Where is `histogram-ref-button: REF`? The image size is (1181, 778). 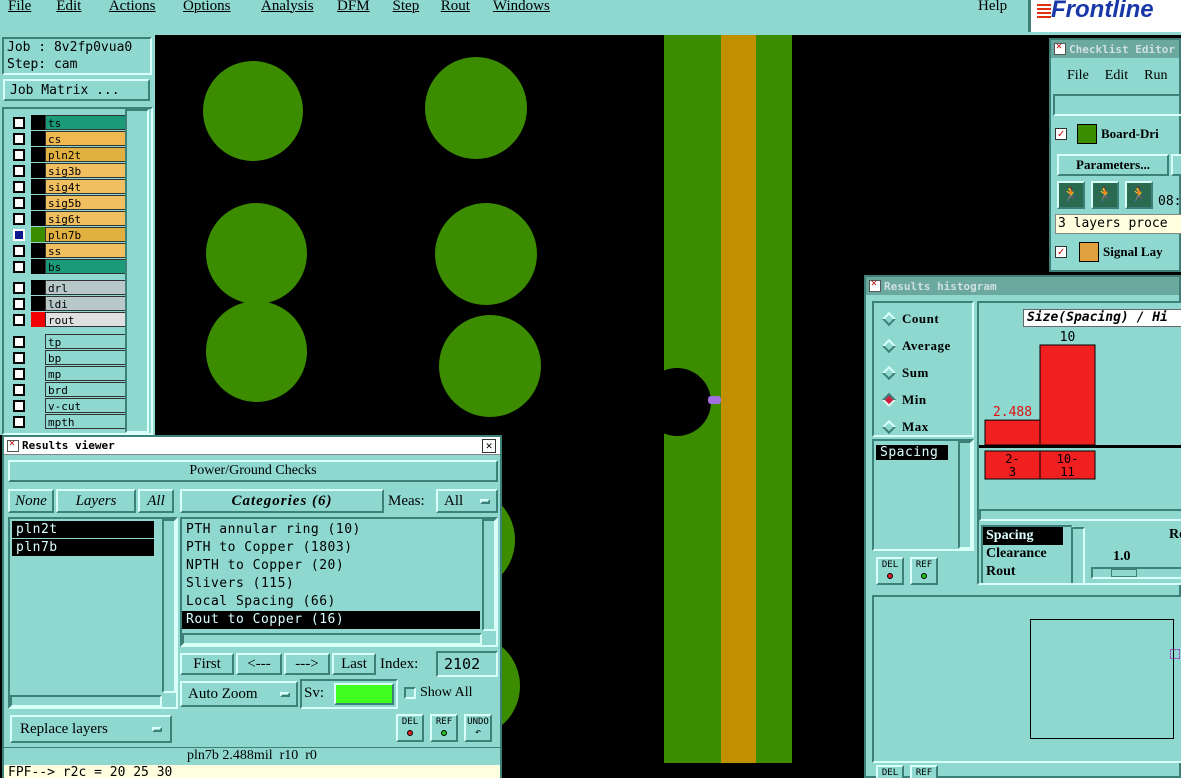
histogram-ref-button: REF is located at coordinates (924, 571).